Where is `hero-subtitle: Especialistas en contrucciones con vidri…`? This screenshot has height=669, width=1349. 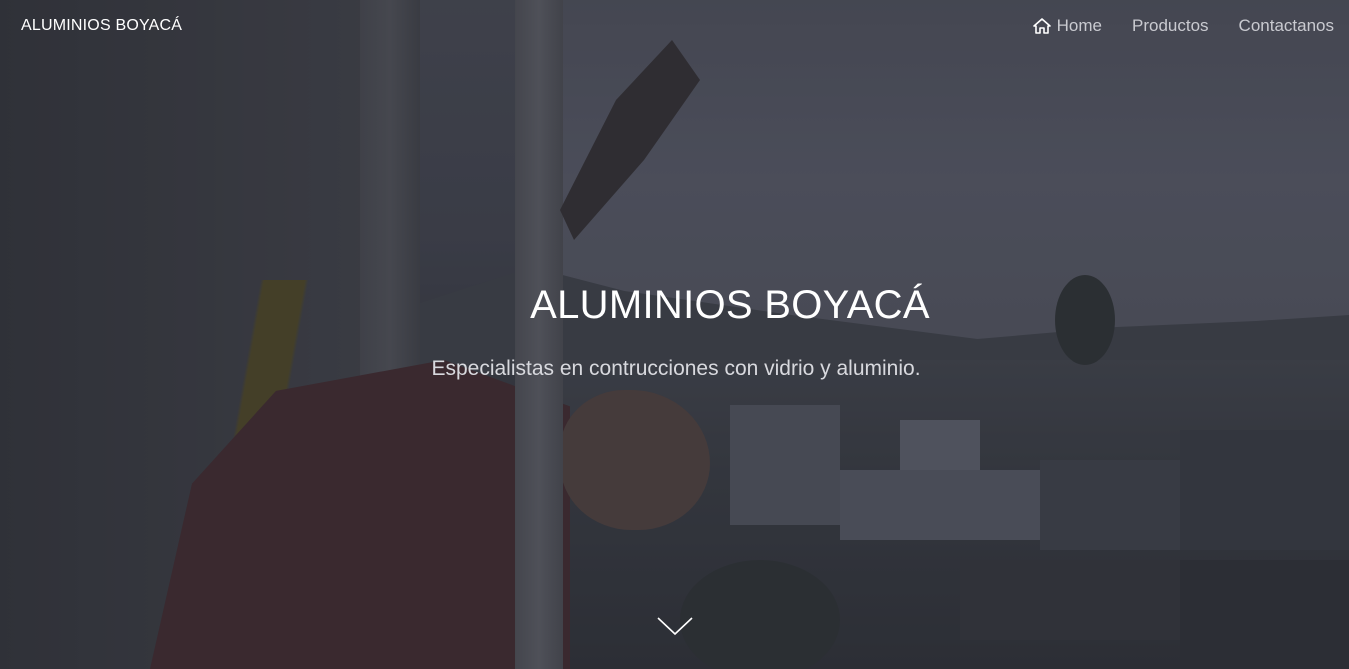 hero-subtitle: Especialistas en contrucciones con vidri… is located at coordinates (676, 368).